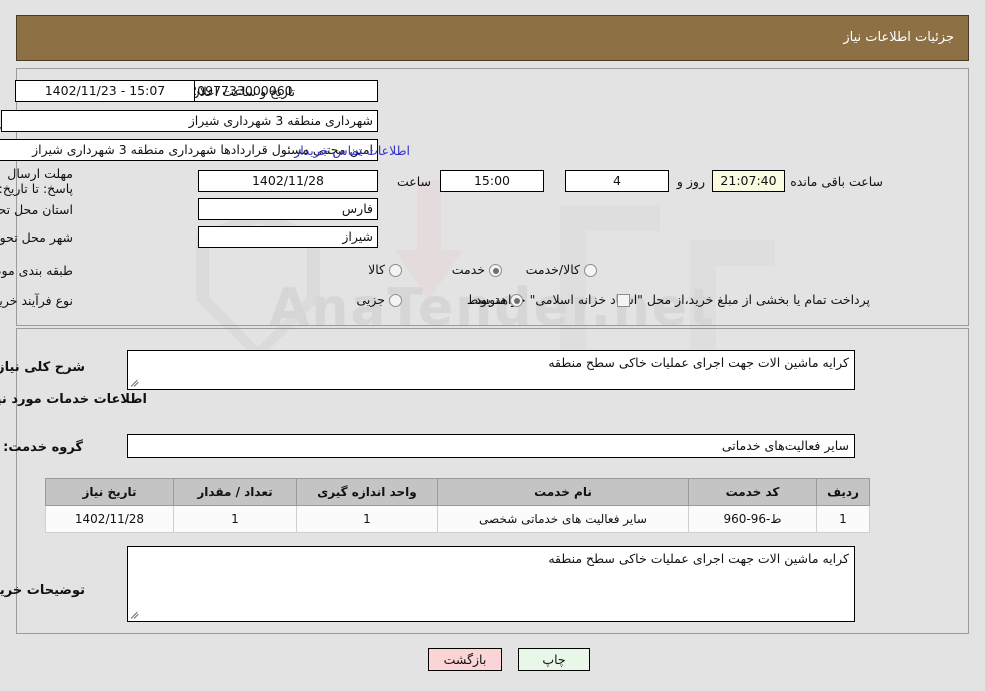  I want to click on process-type-label: نوع فرآیند خرید :, so click(36, 300).